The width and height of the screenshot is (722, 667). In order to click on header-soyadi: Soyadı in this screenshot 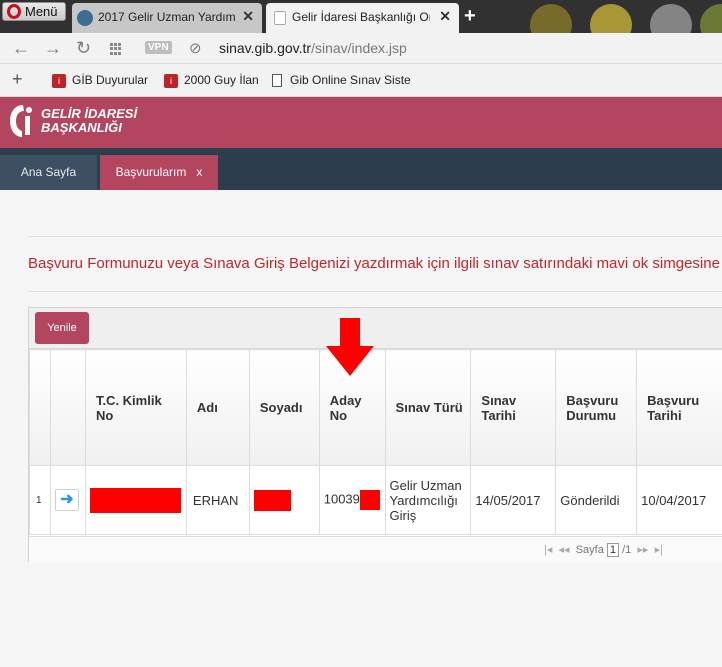, I will do `click(284, 407)`.